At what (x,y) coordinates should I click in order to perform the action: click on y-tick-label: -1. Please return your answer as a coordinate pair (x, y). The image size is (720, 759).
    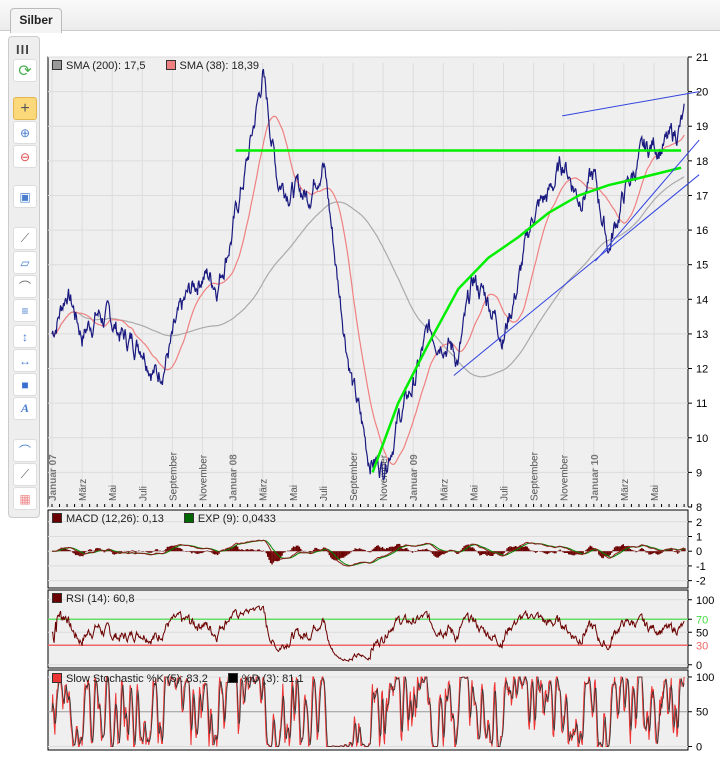
    Looking at the image, I should click on (701, 567).